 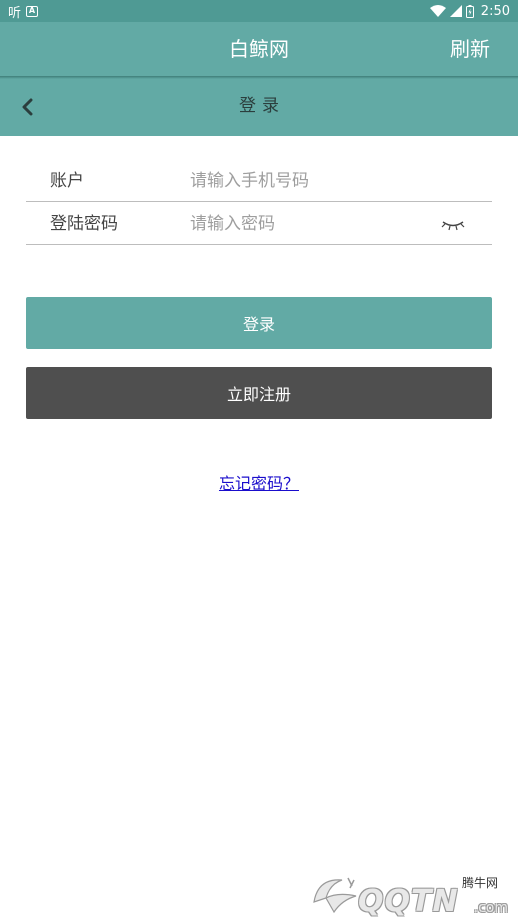 I want to click on account-label: 账户, so click(x=67, y=181).